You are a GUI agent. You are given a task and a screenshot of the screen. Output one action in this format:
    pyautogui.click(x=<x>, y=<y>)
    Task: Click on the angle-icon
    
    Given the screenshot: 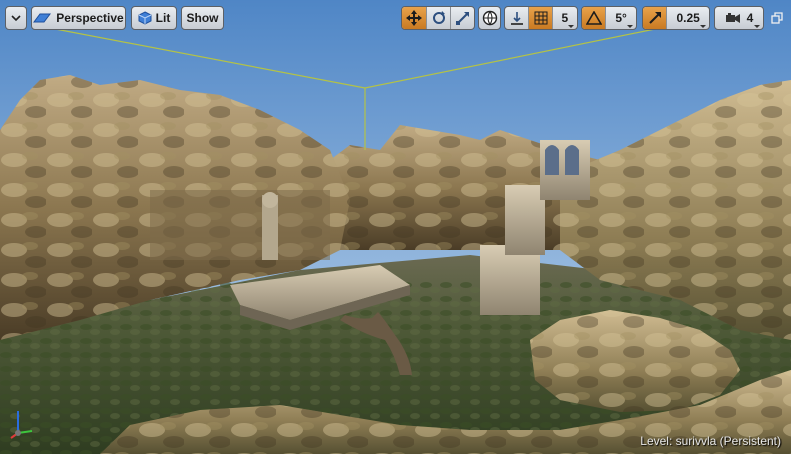 What is the action you would take?
    pyautogui.click(x=593, y=18)
    